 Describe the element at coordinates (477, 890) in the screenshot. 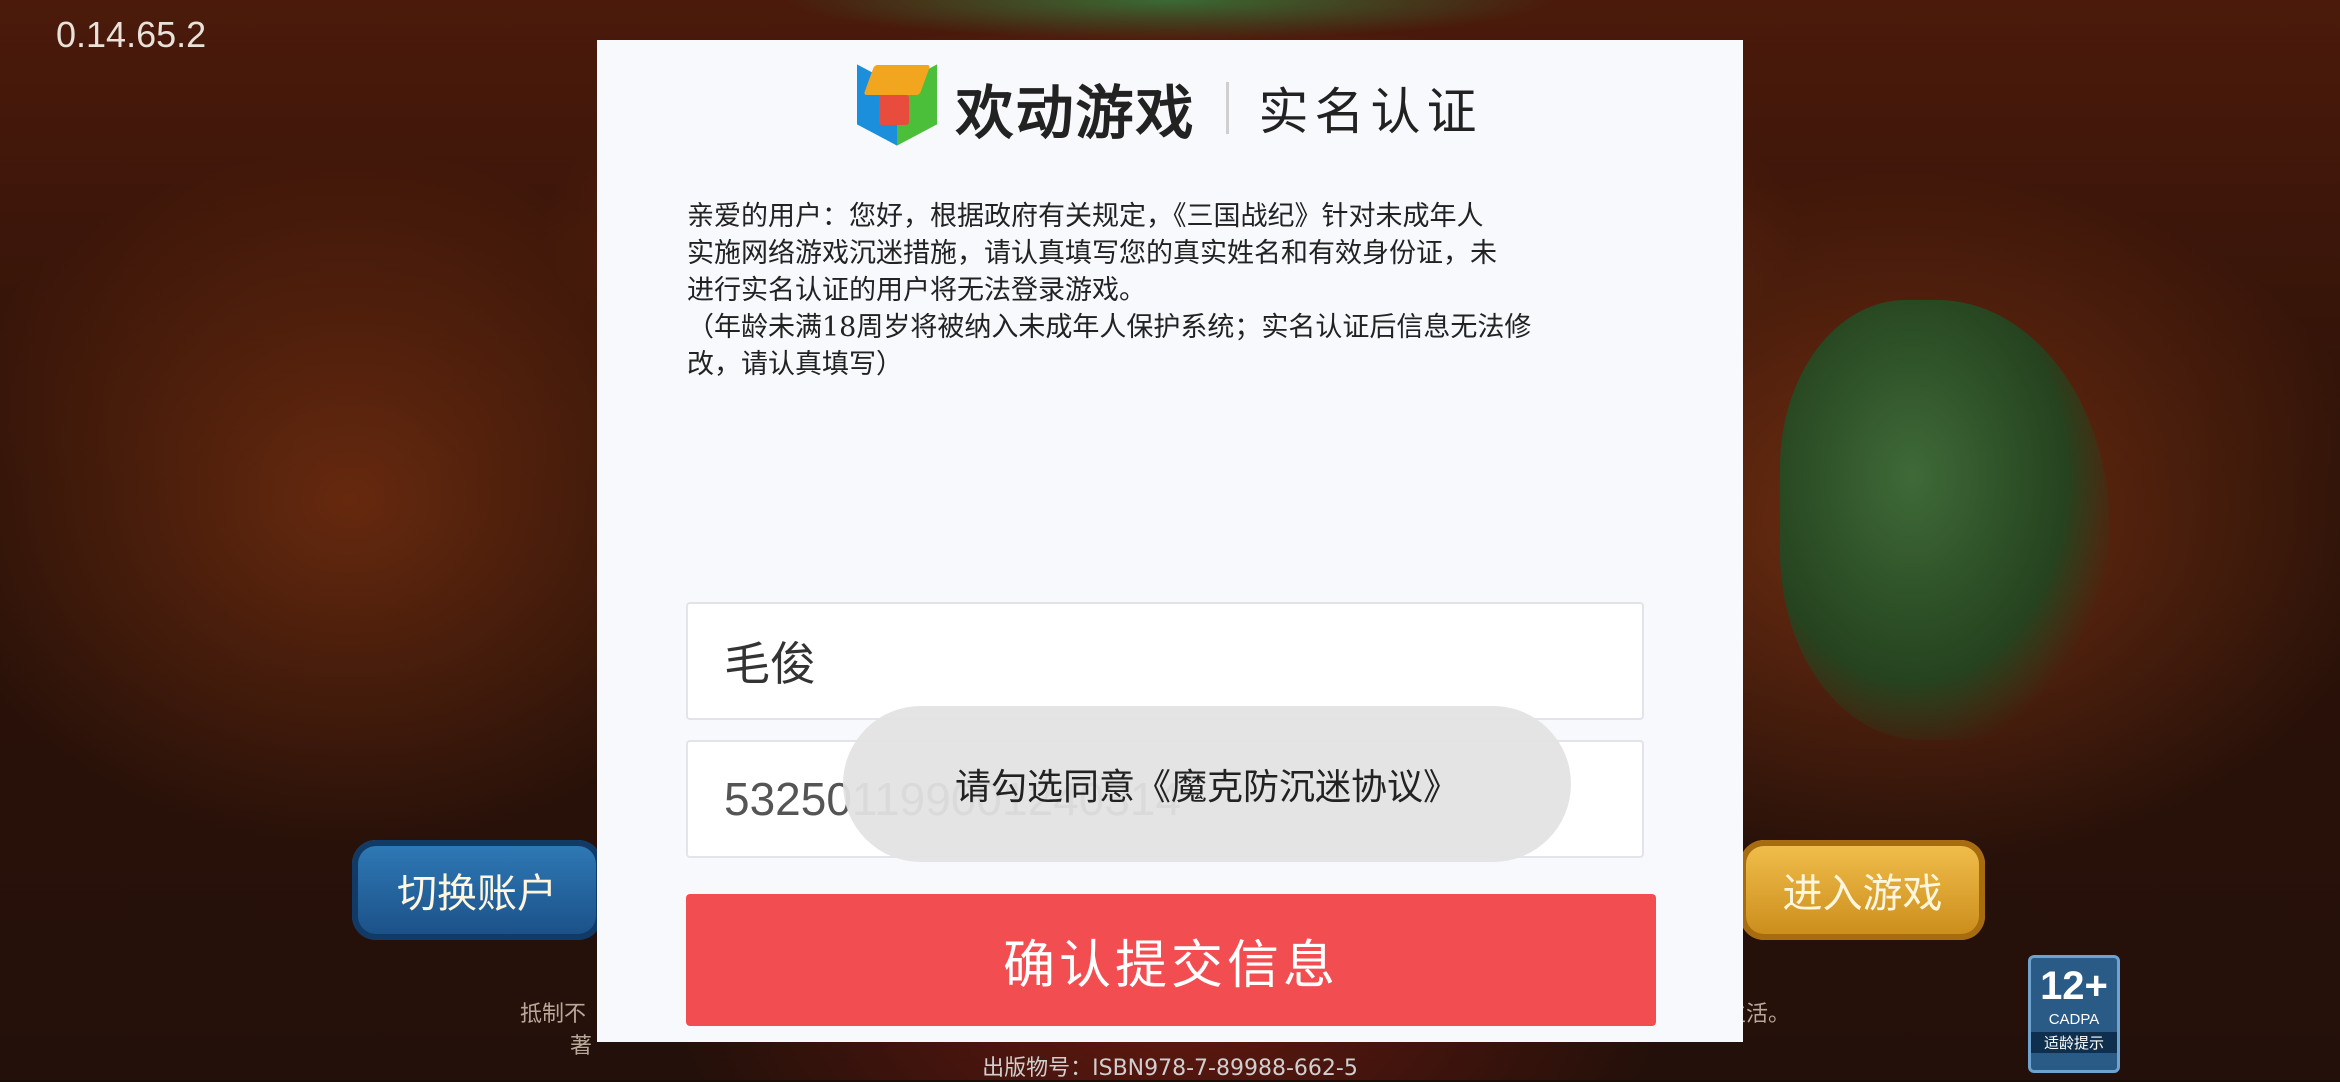

I see `switch-account-button: 切换账户` at that location.